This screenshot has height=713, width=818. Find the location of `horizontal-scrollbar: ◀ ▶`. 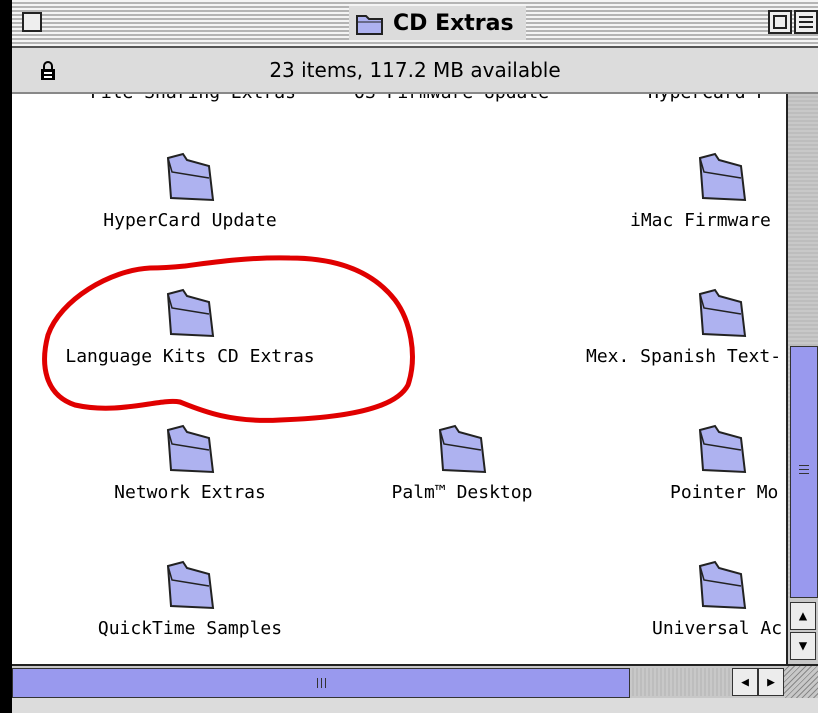

horizontal-scrollbar: ◀ ▶ is located at coordinates (415, 682).